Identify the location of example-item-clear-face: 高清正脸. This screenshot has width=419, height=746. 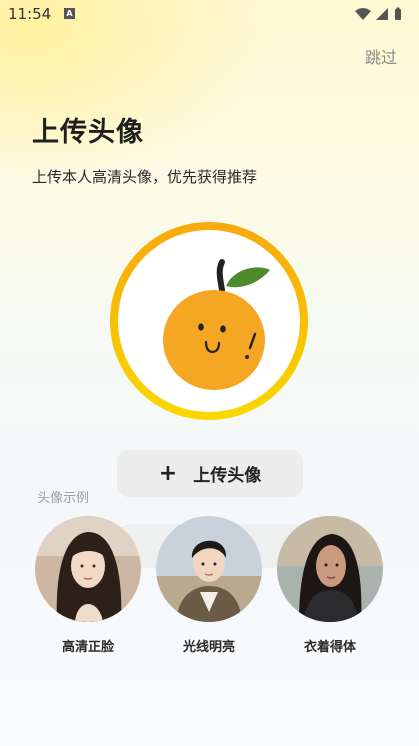
(88, 585).